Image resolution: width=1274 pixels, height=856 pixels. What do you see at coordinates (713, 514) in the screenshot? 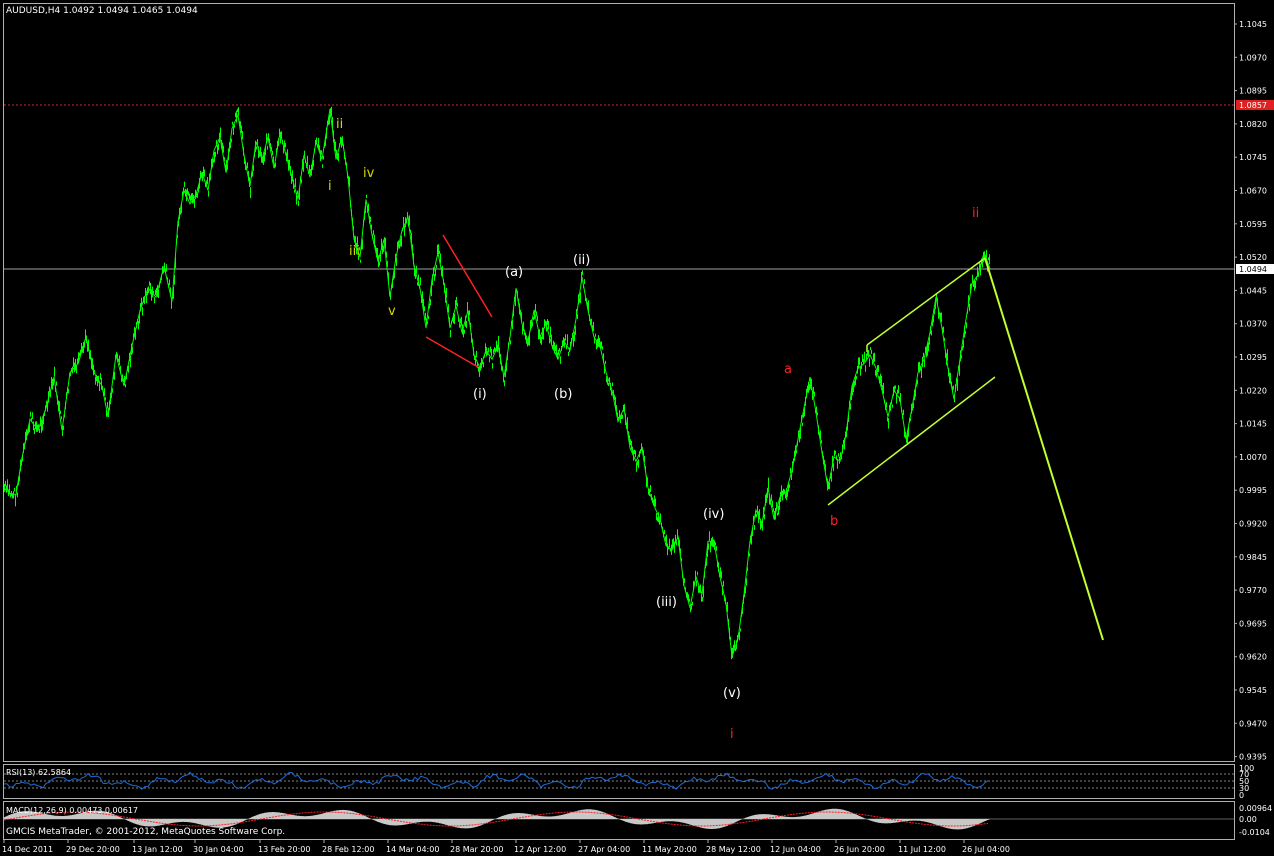
I see `wave-label-iv-minute: (iv)` at bounding box center [713, 514].